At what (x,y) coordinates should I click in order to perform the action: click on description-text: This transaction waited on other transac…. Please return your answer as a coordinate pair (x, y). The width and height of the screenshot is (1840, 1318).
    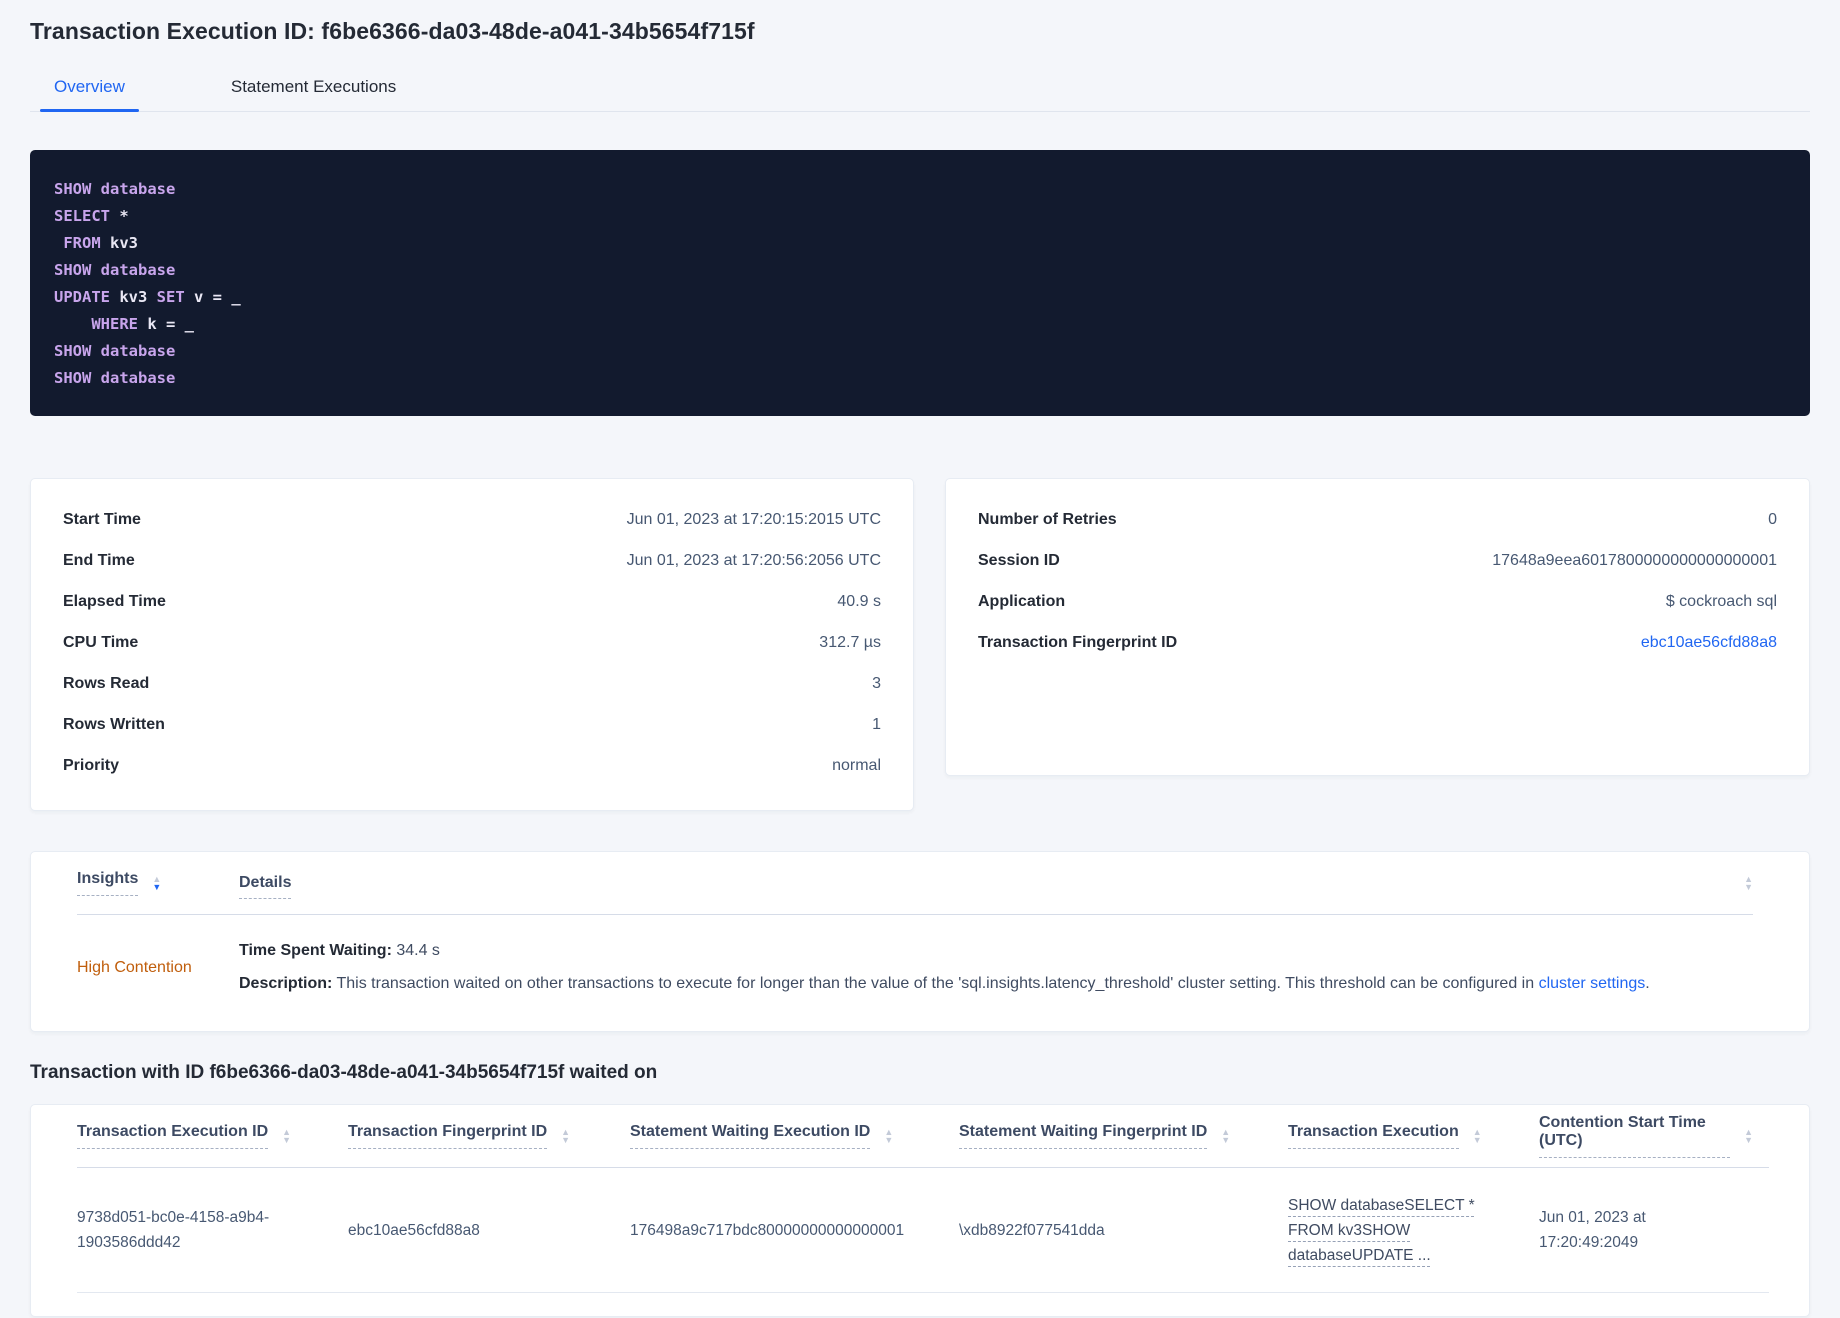
    Looking at the image, I should click on (937, 983).